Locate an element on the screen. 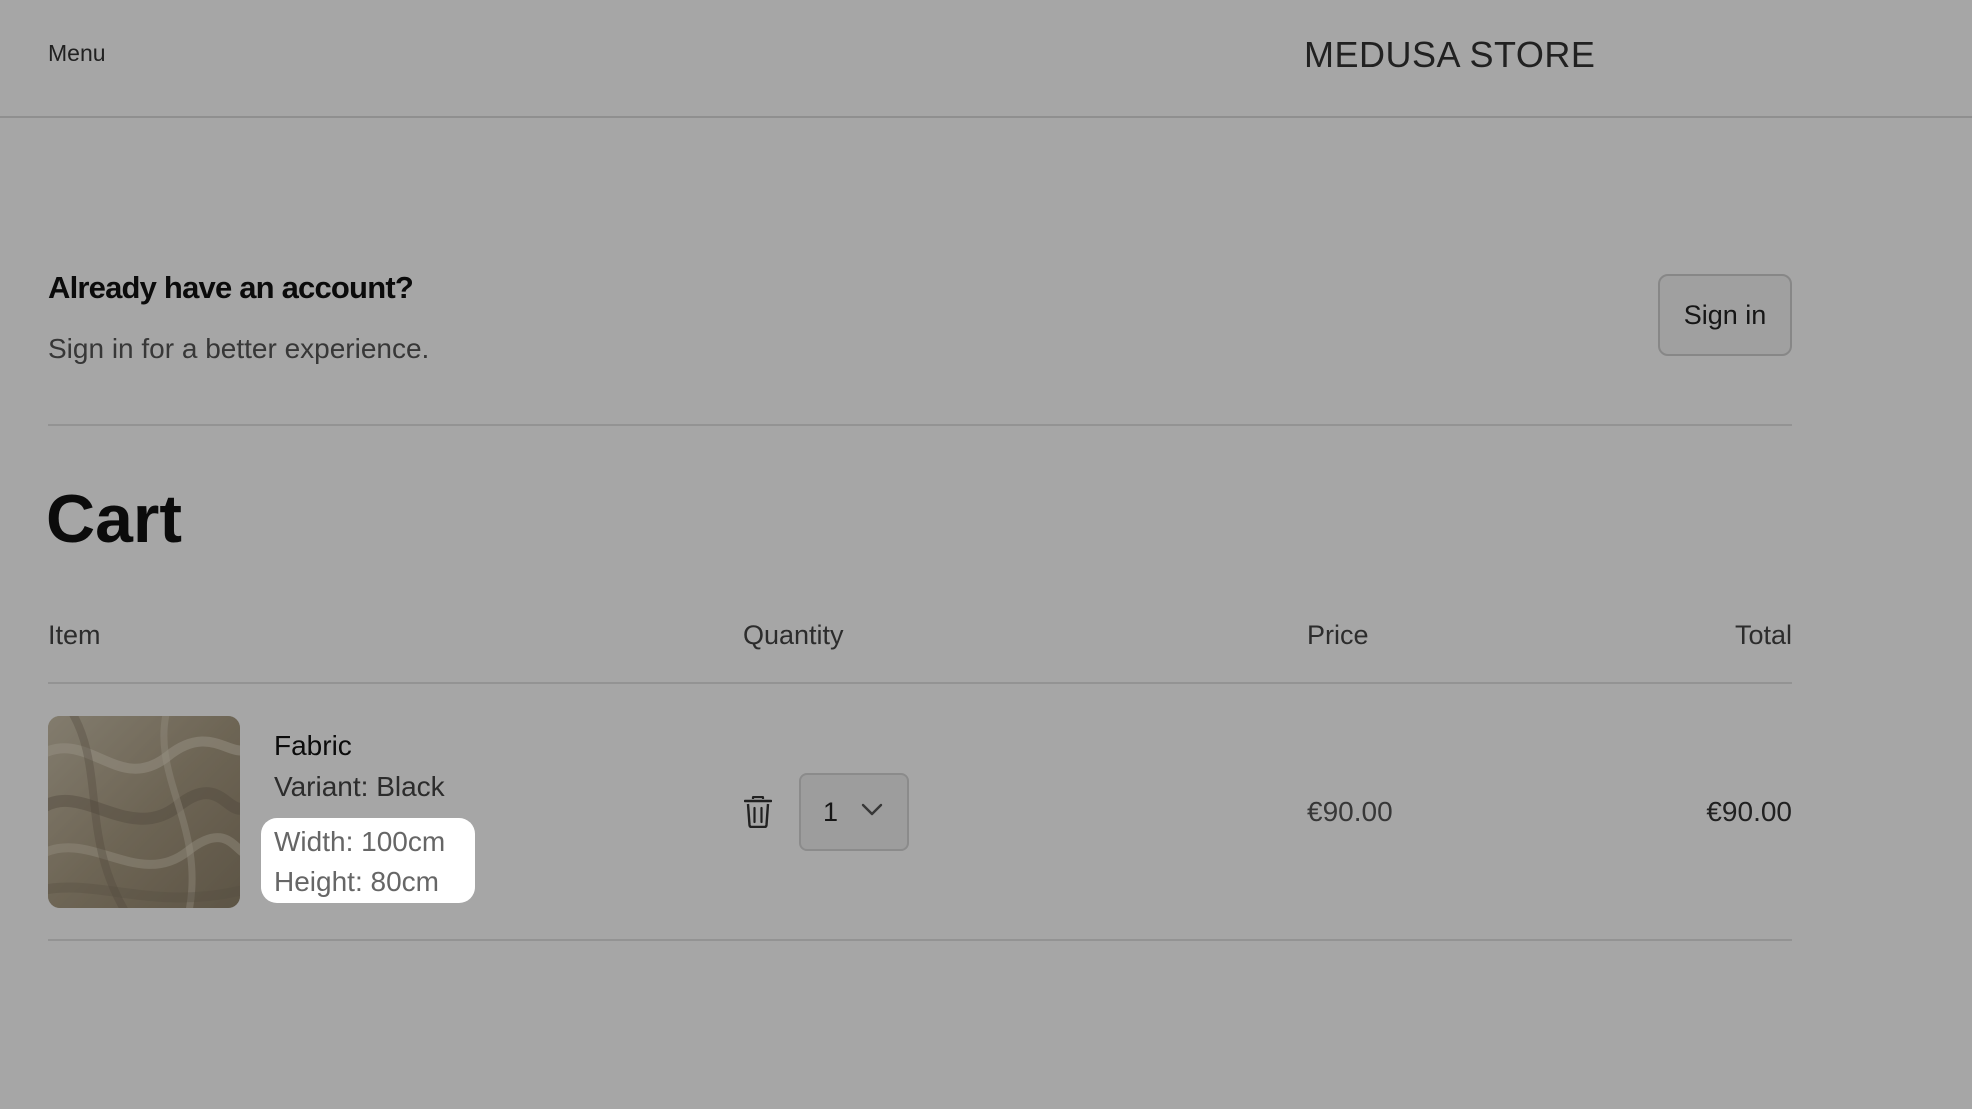  section-divider is located at coordinates (920, 425).